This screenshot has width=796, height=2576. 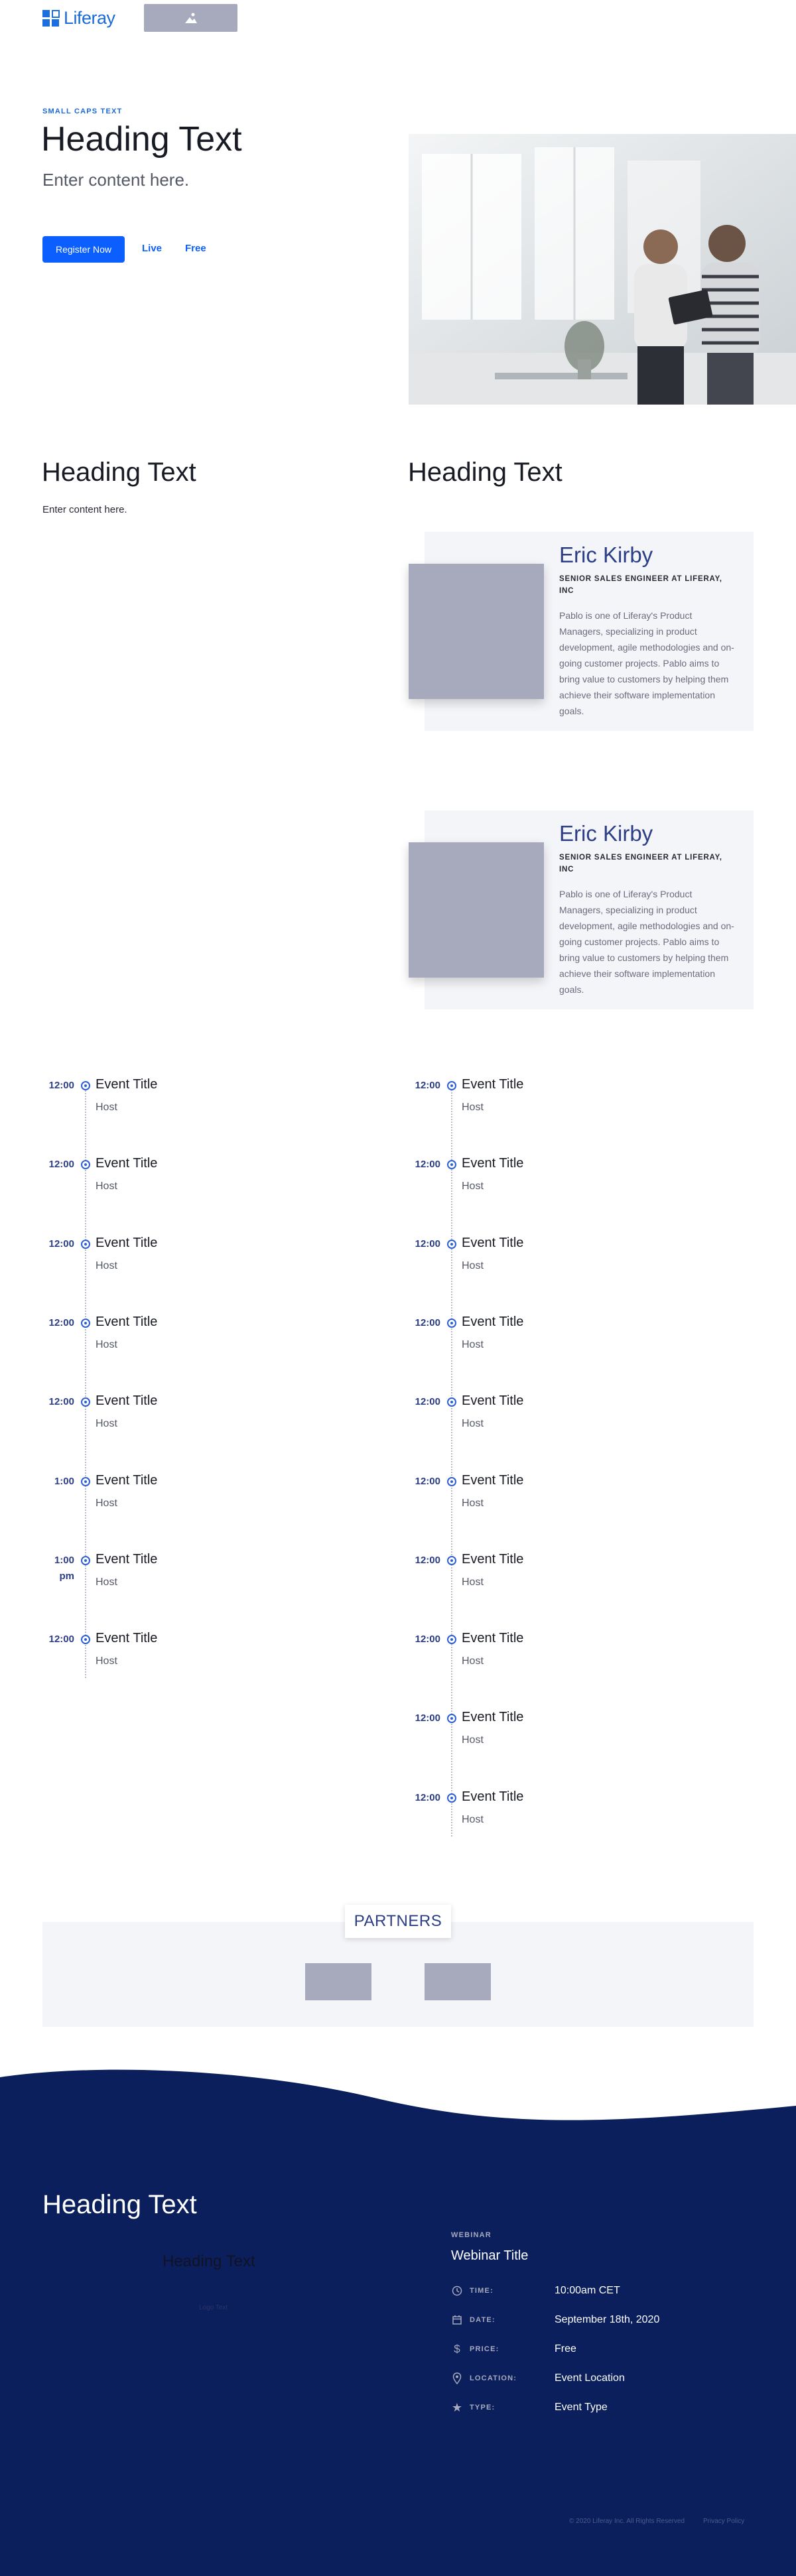 I want to click on detail-label: LOCATION:, so click(x=494, y=2378).